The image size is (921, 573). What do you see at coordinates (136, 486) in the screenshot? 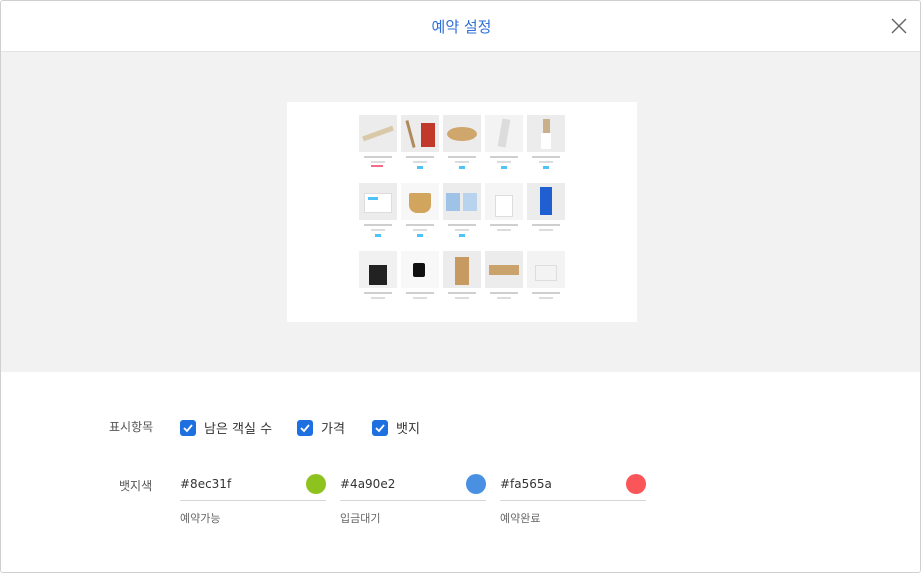
I see `badge-color-label: 뱃지색` at bounding box center [136, 486].